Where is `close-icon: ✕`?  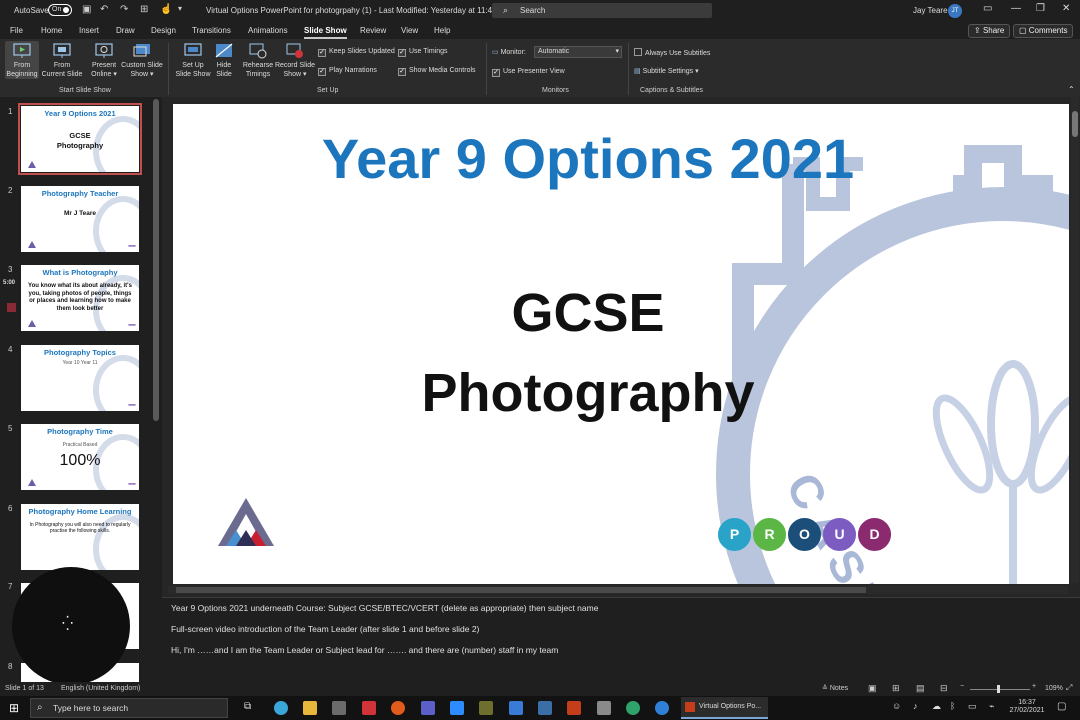 close-icon: ✕ is located at coordinates (1066, 8).